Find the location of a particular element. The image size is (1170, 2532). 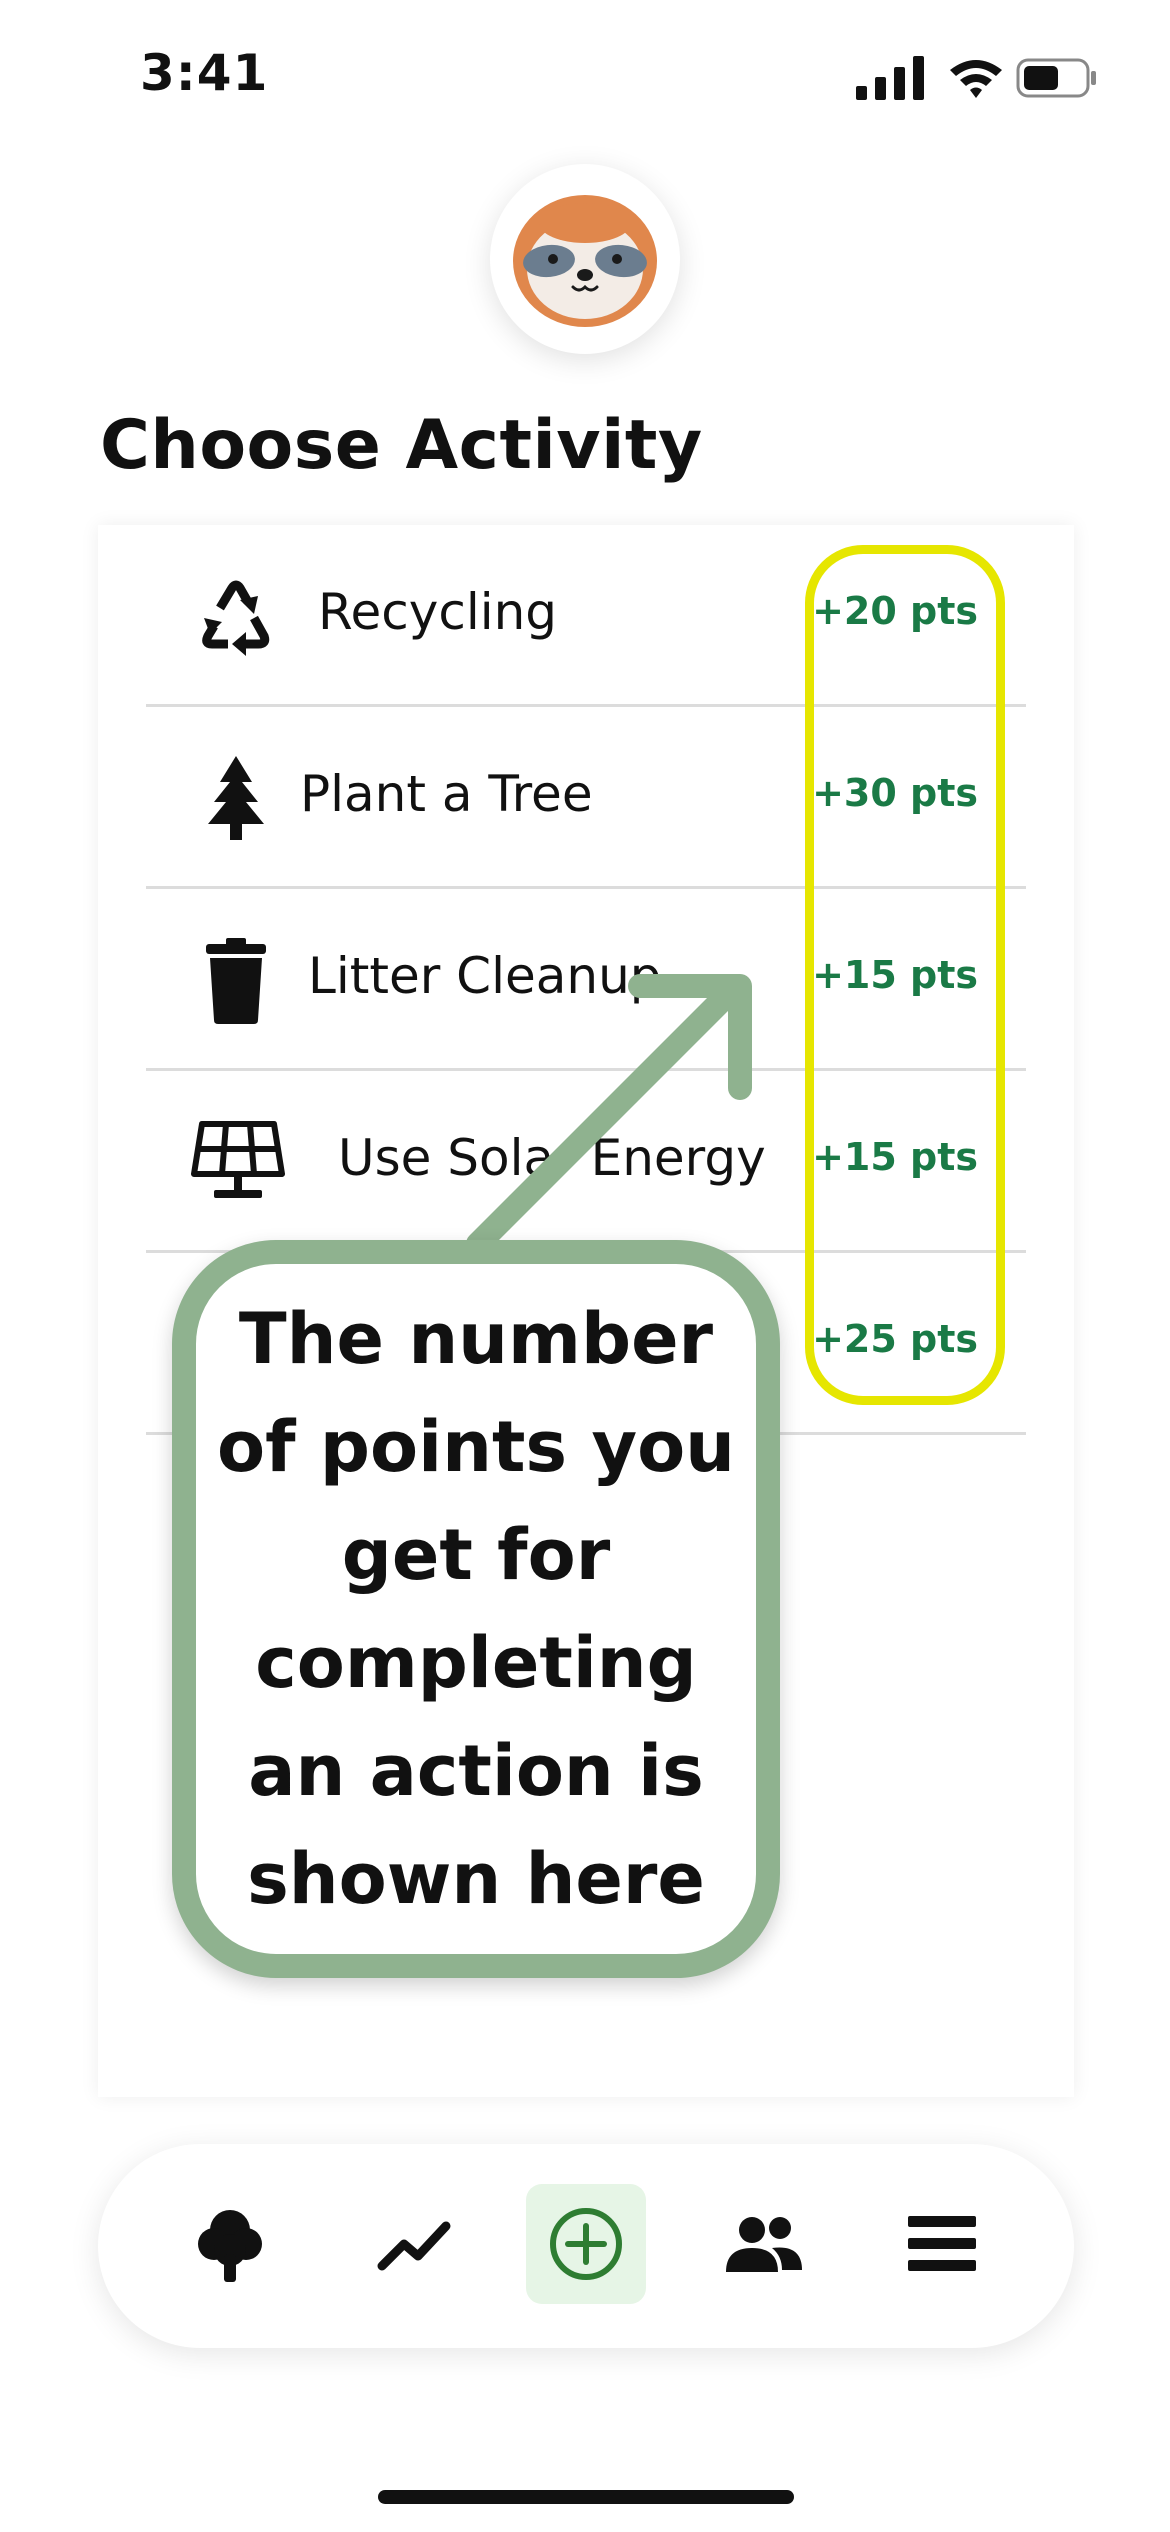

group-icon is located at coordinates (764, 2244).